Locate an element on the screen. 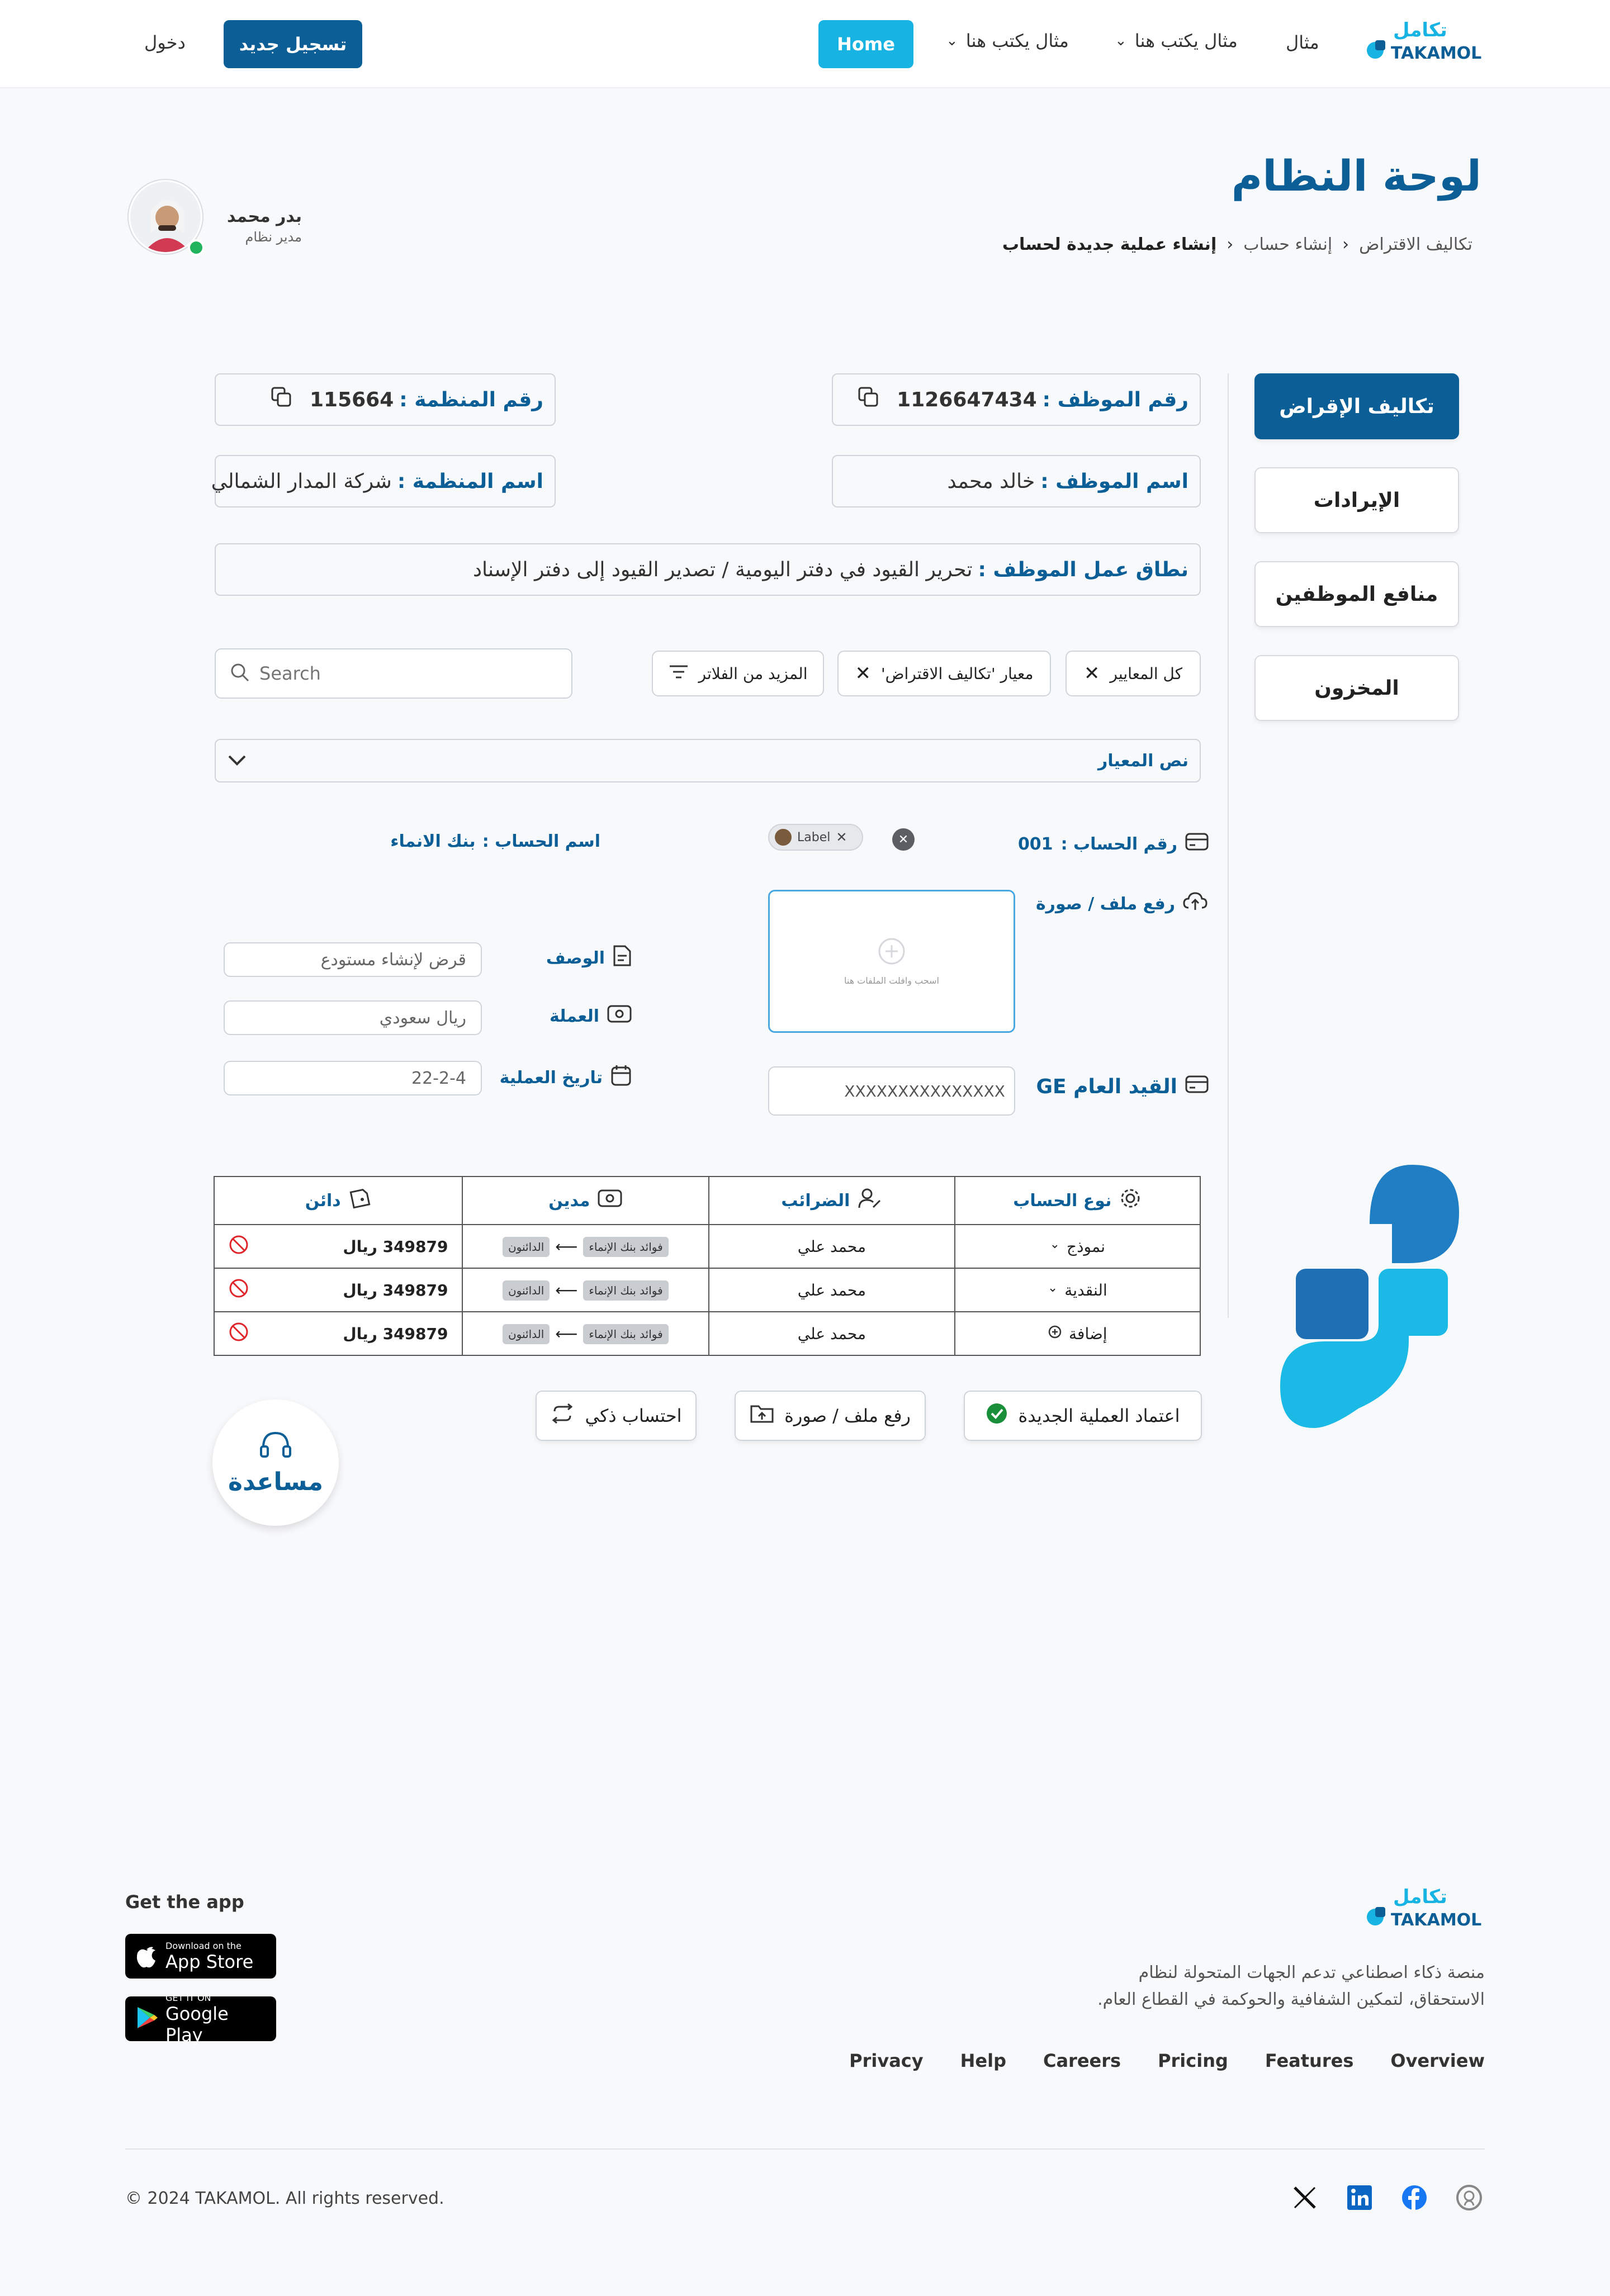 Image resolution: width=1610 pixels, height=2296 pixels. footer-link-help: Help is located at coordinates (983, 2060).